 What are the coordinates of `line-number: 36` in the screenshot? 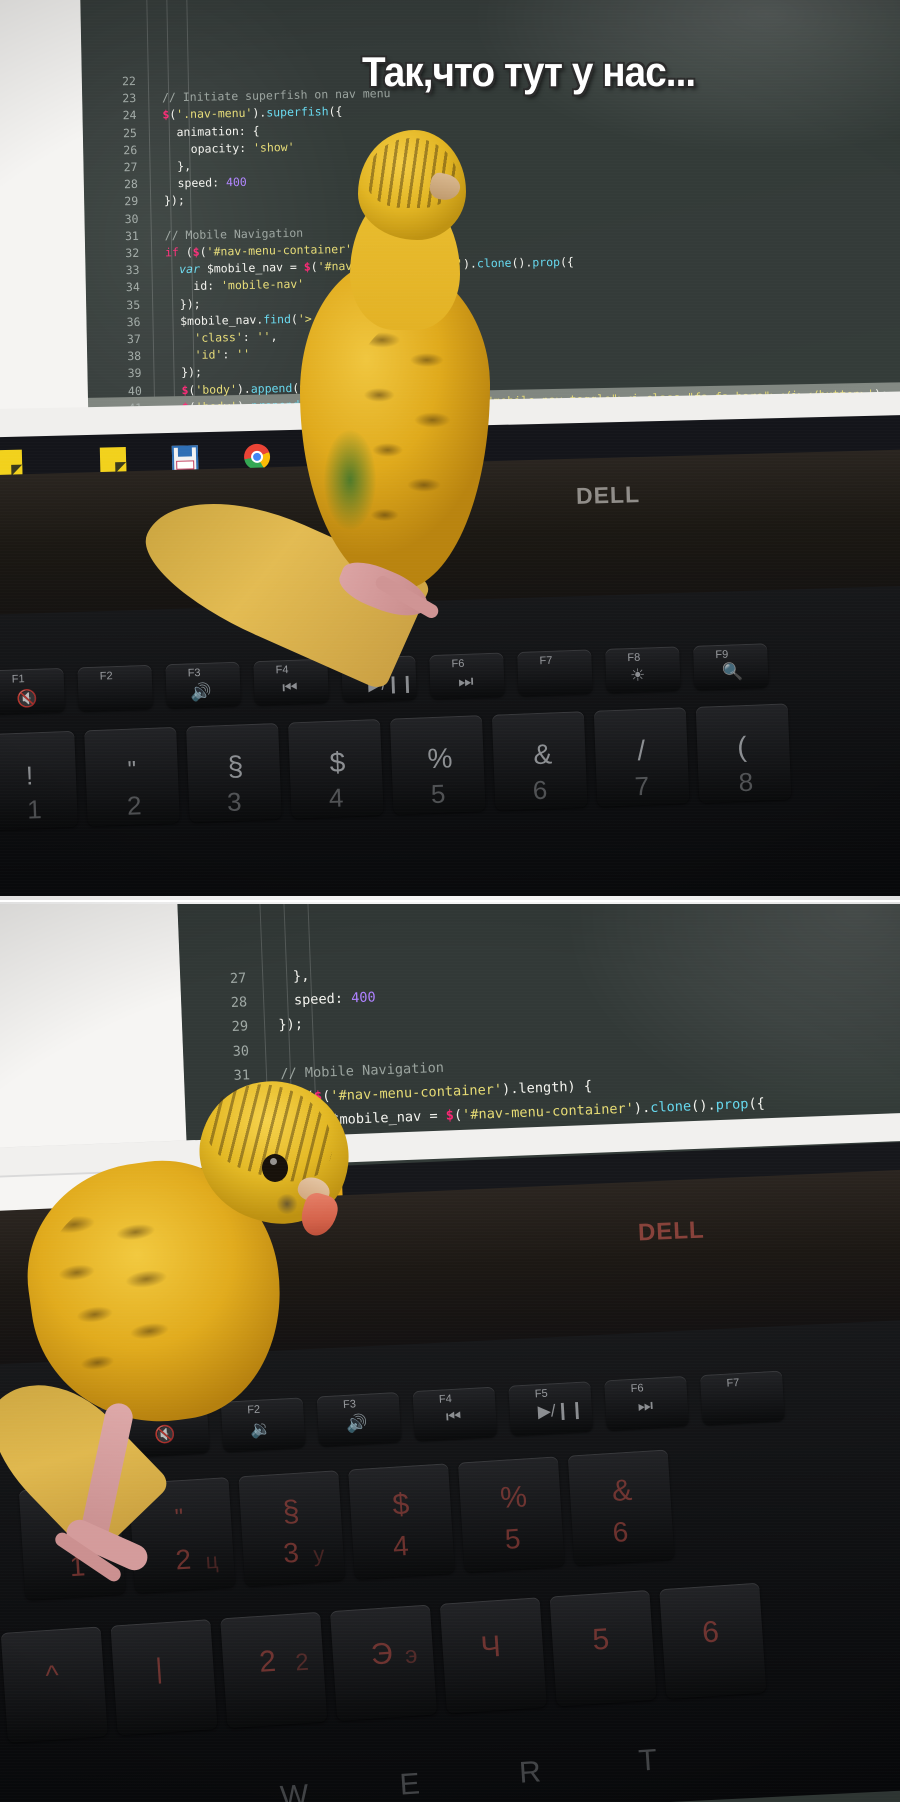 It's located at (133, 322).